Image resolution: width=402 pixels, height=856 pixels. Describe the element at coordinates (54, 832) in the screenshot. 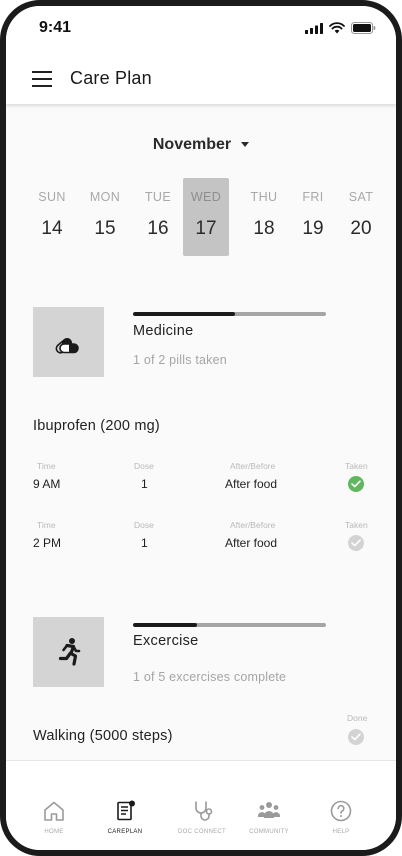

I see `nav-label: HOME` at that location.